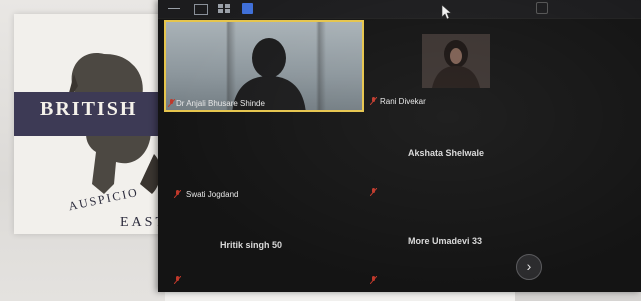 The image size is (641, 301). Describe the element at coordinates (212, 194) in the screenshot. I see `participant-name: Swati Jogdand` at that location.